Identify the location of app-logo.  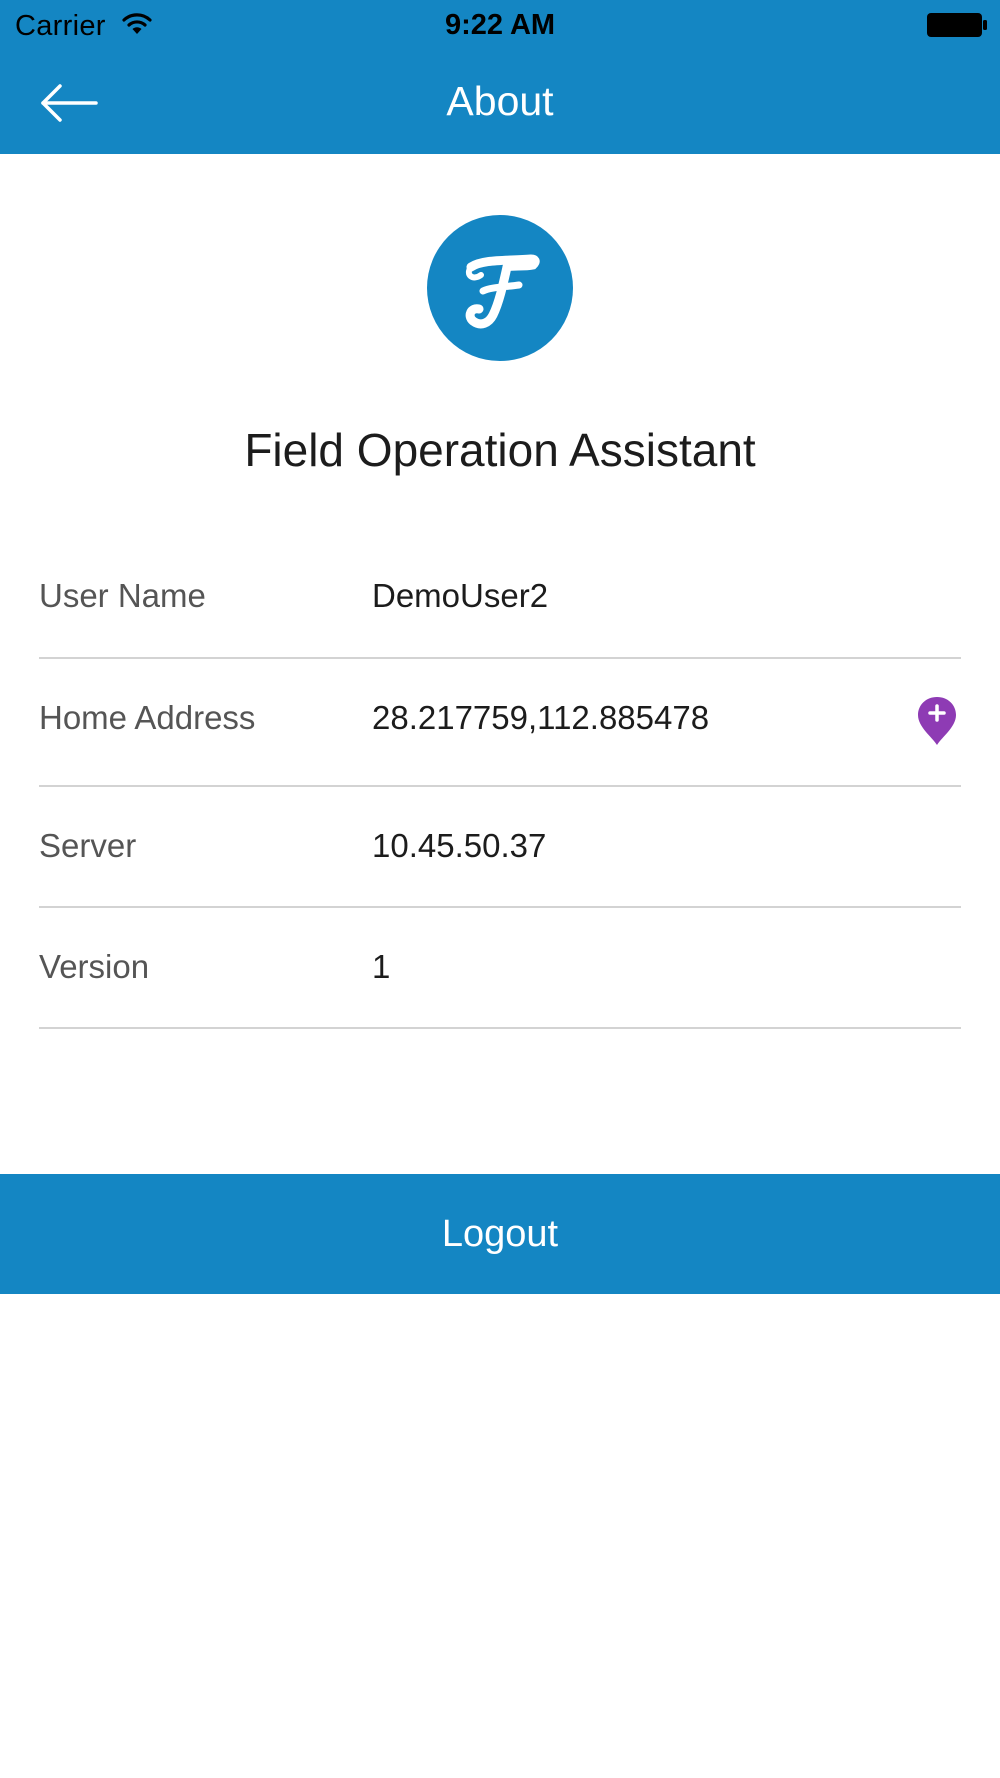
(500, 288).